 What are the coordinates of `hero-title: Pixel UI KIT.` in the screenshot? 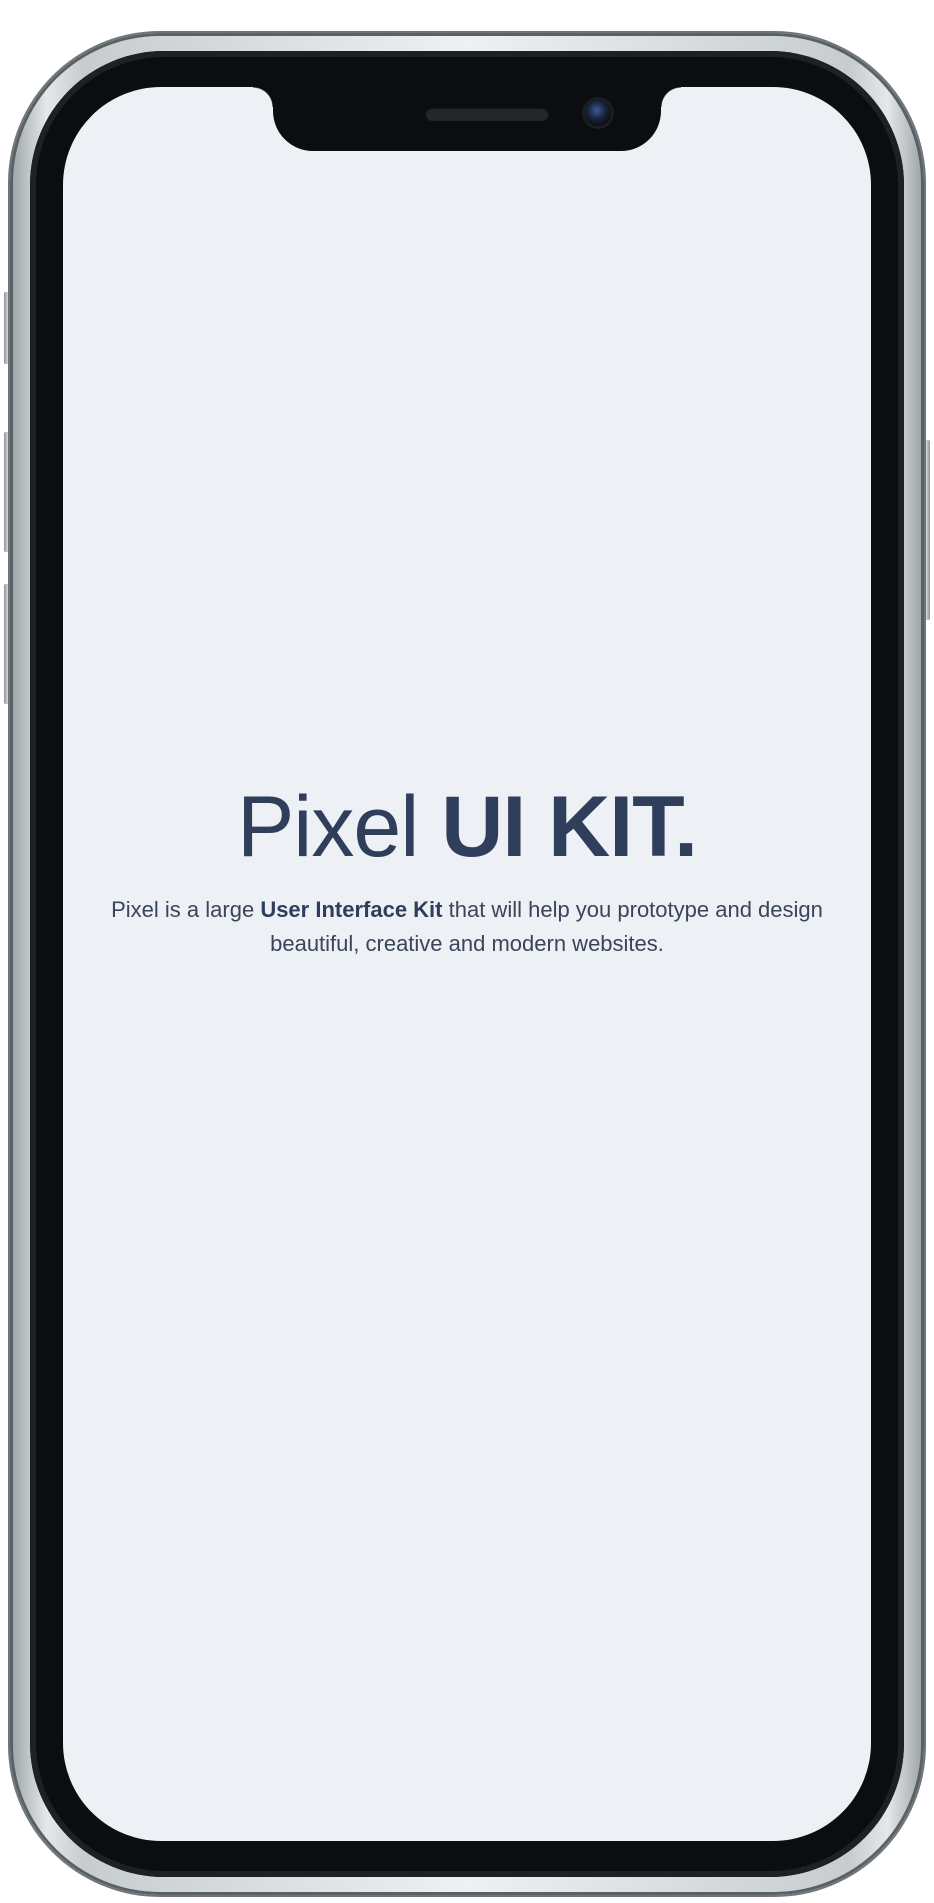 It's located at (467, 827).